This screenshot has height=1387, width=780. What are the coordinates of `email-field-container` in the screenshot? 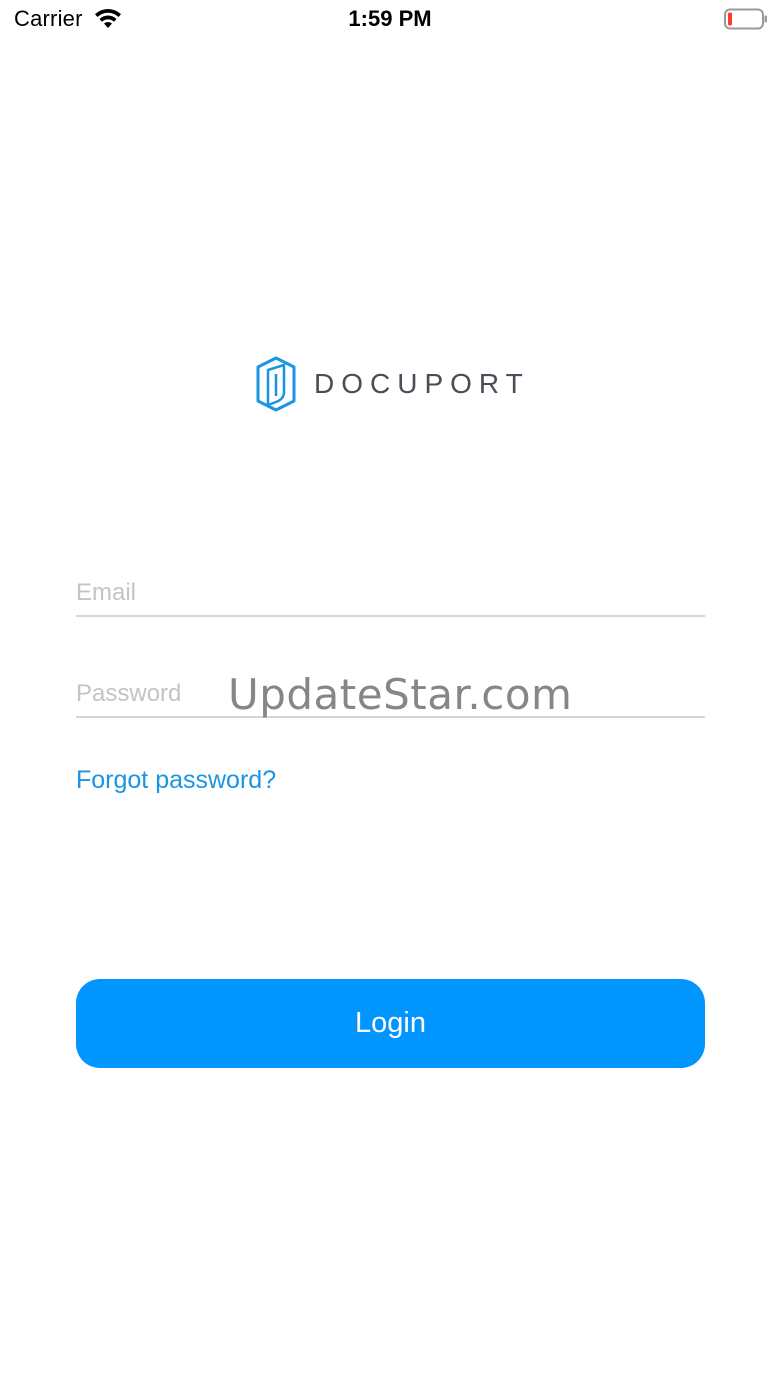 It's located at (390, 591).